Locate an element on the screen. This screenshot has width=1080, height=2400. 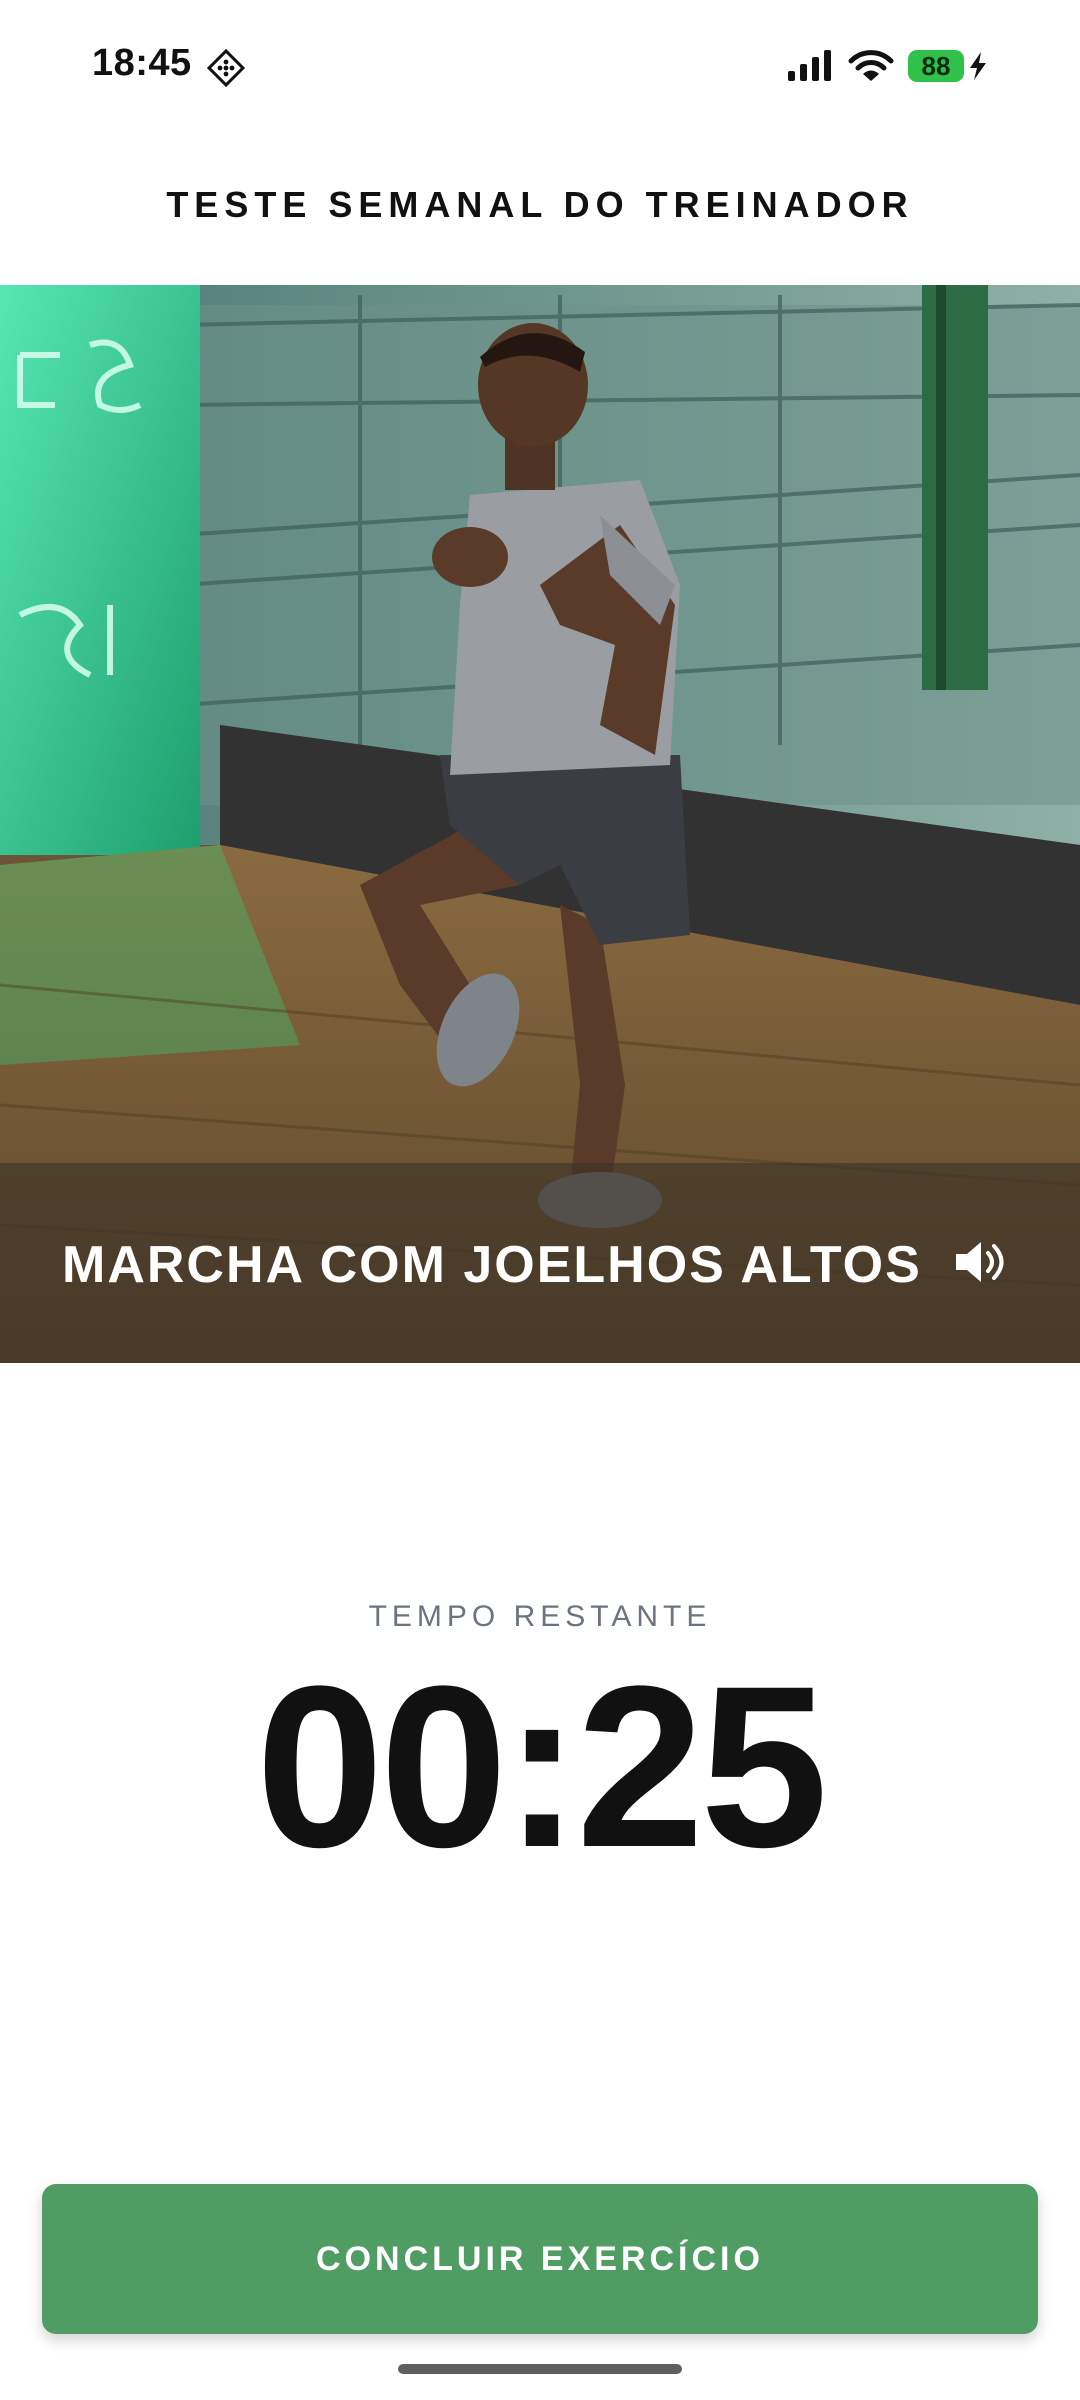
page-title: TESTE SEMANAL DO TREINADOR is located at coordinates (540, 204).